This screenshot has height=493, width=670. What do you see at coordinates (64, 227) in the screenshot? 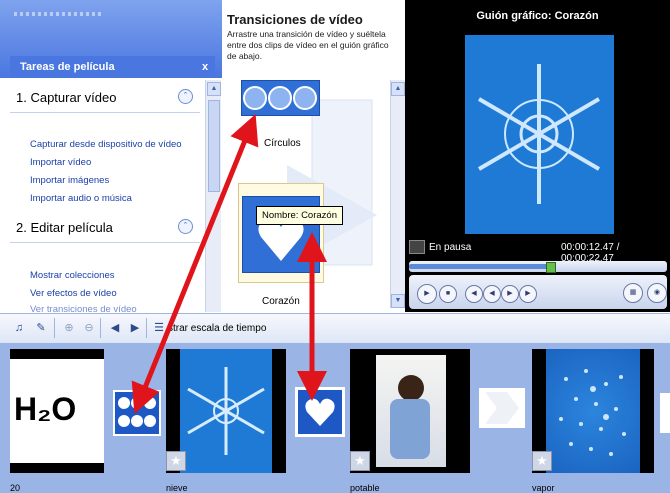
I see `section-edit-title: 2. Editar película` at bounding box center [64, 227].